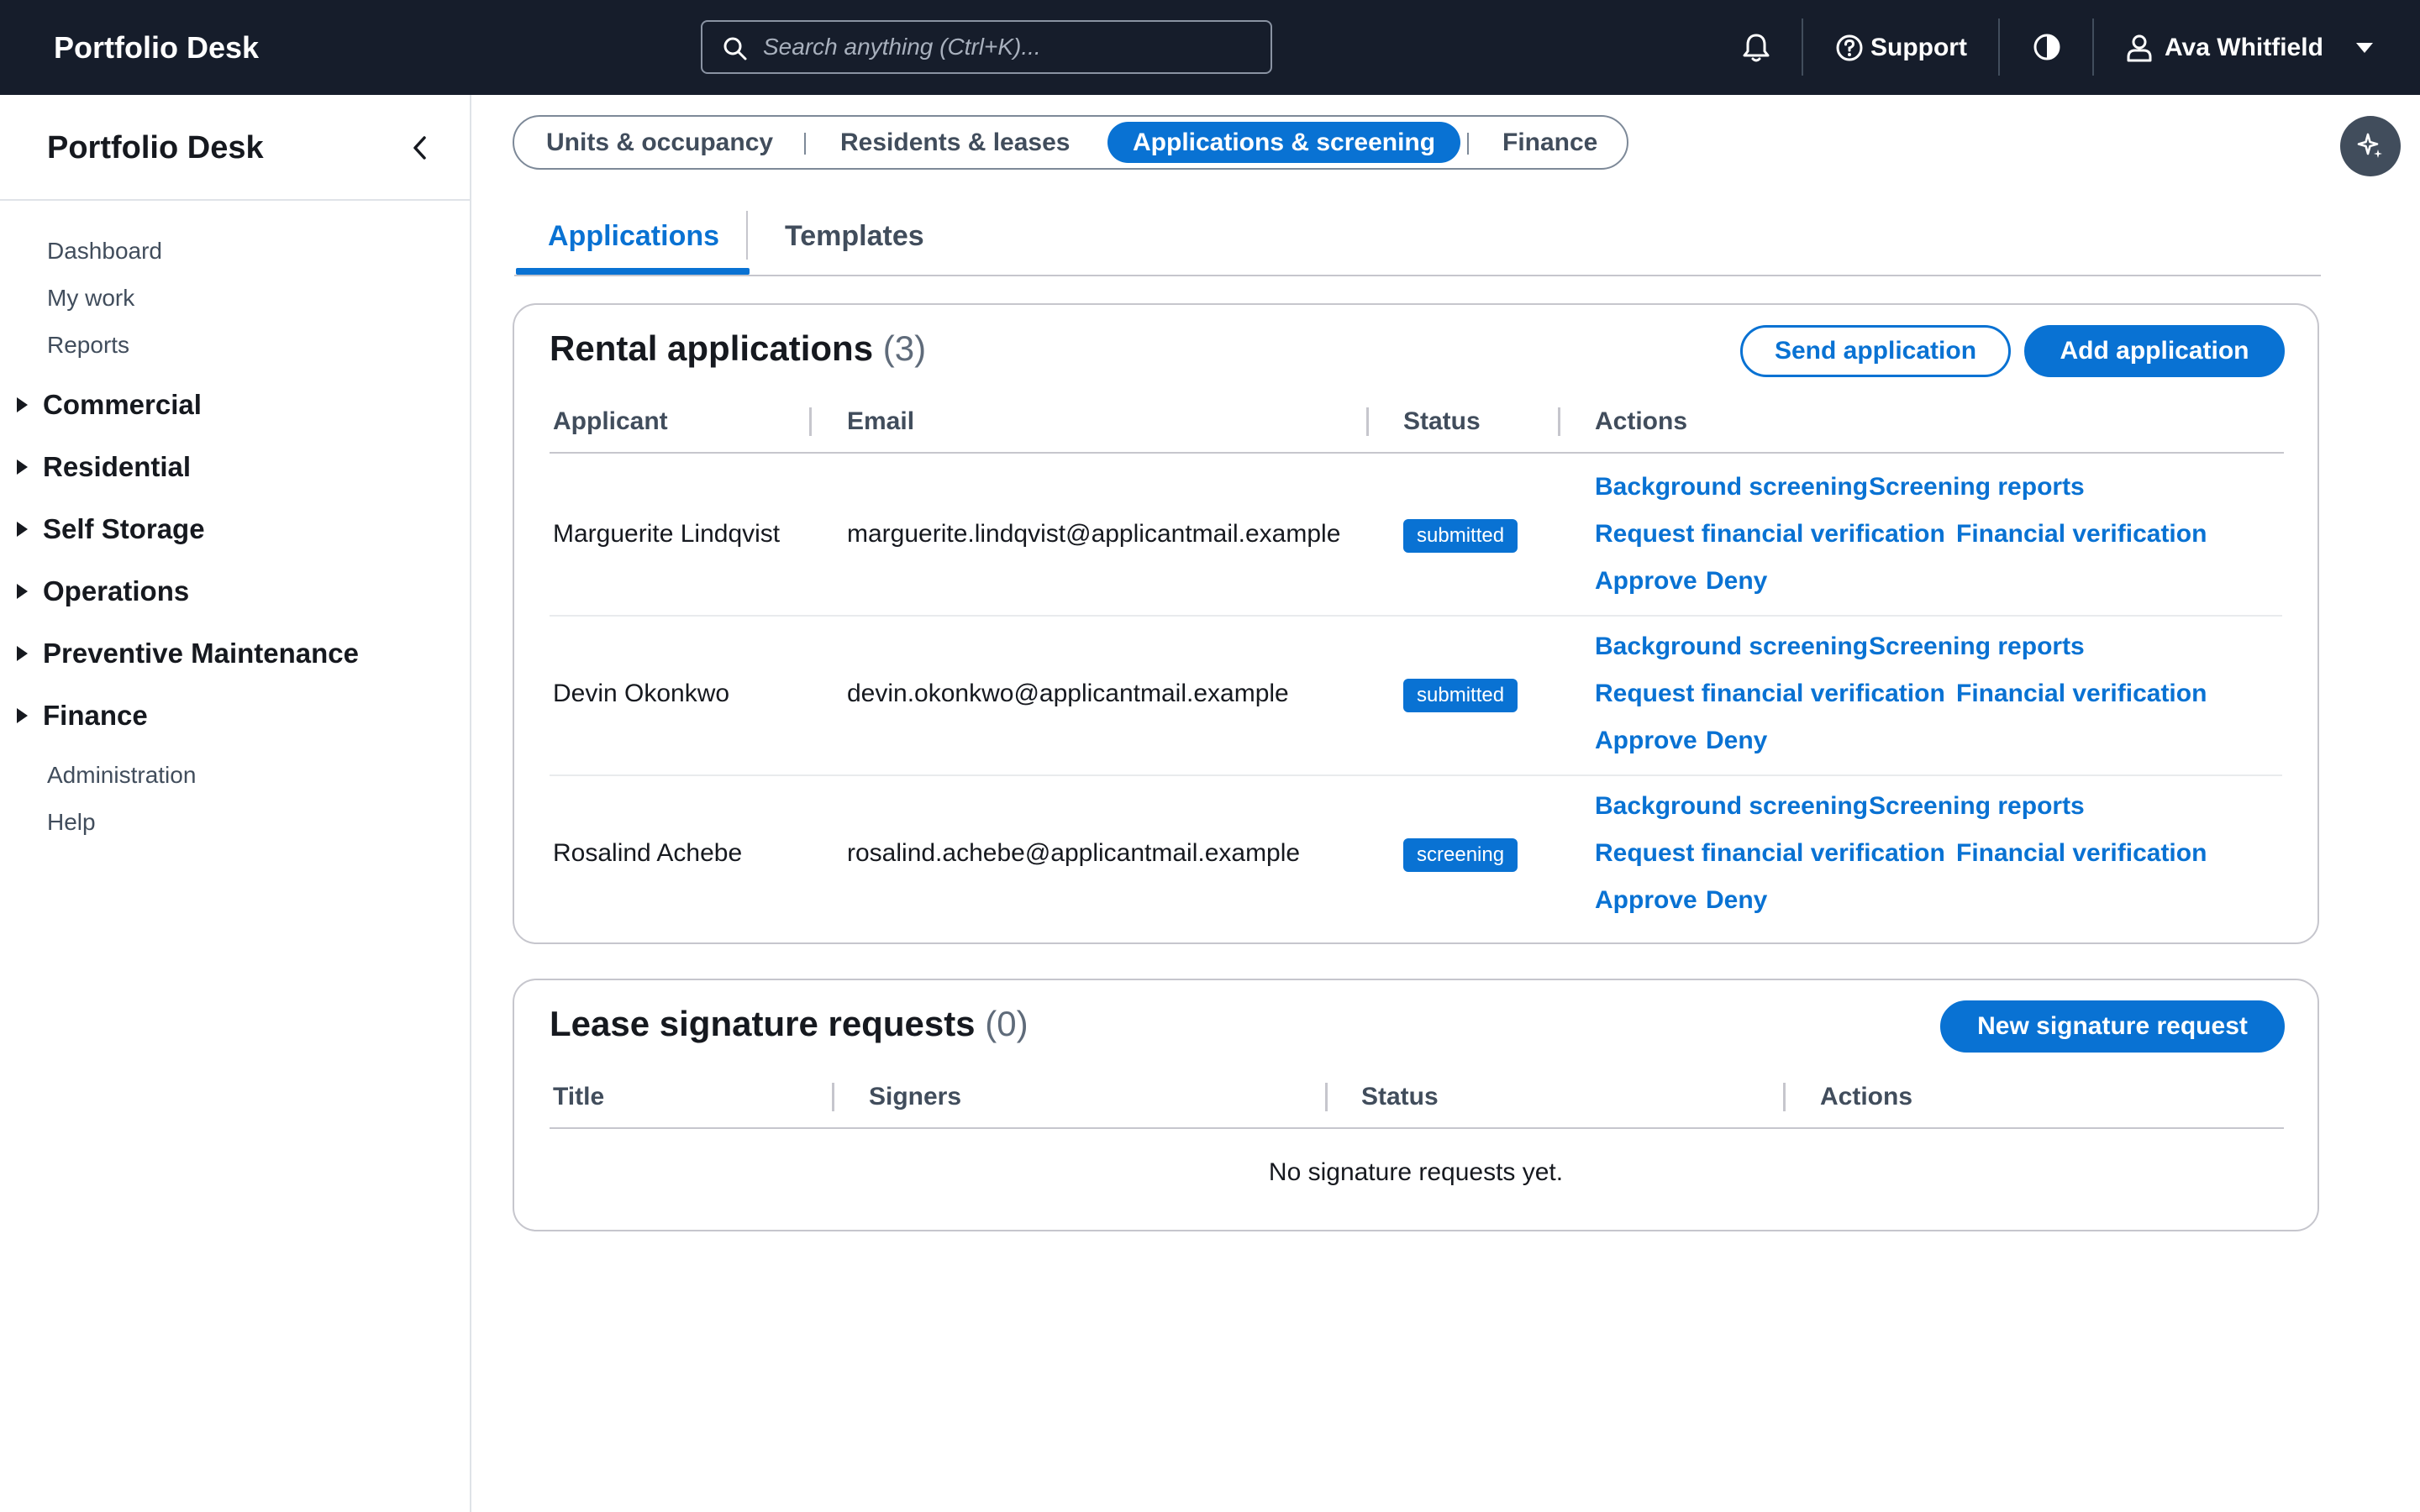 This screenshot has width=2420, height=1512. Describe the element at coordinates (915, 1097) in the screenshot. I see `column-header-signers: Signers` at that location.